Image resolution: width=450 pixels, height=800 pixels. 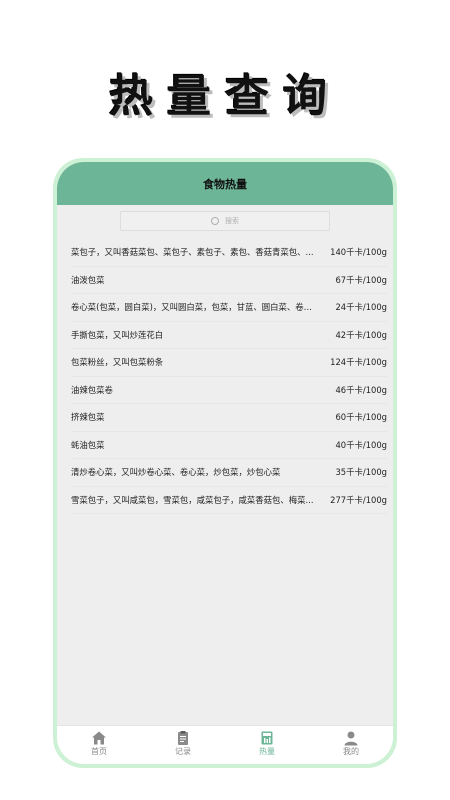 I want to click on clipboard-icon, so click(x=183, y=738).